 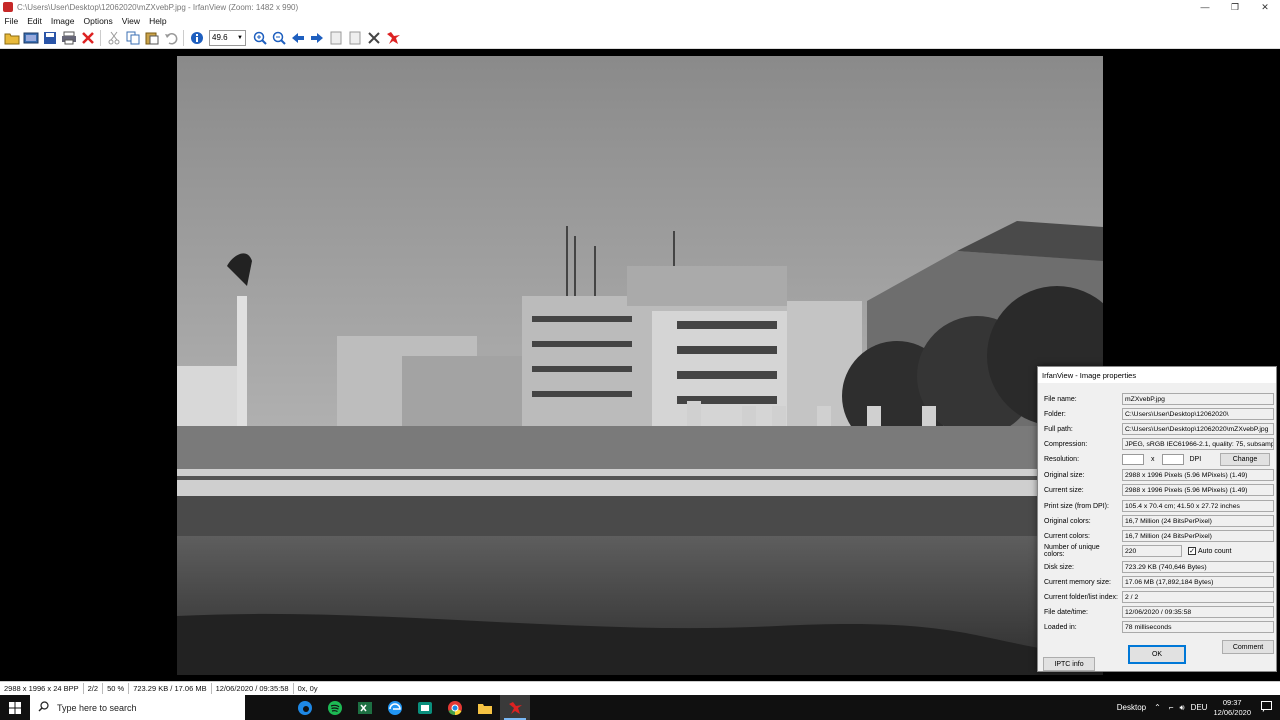 I want to click on menu-view: View, so click(x=130, y=21).